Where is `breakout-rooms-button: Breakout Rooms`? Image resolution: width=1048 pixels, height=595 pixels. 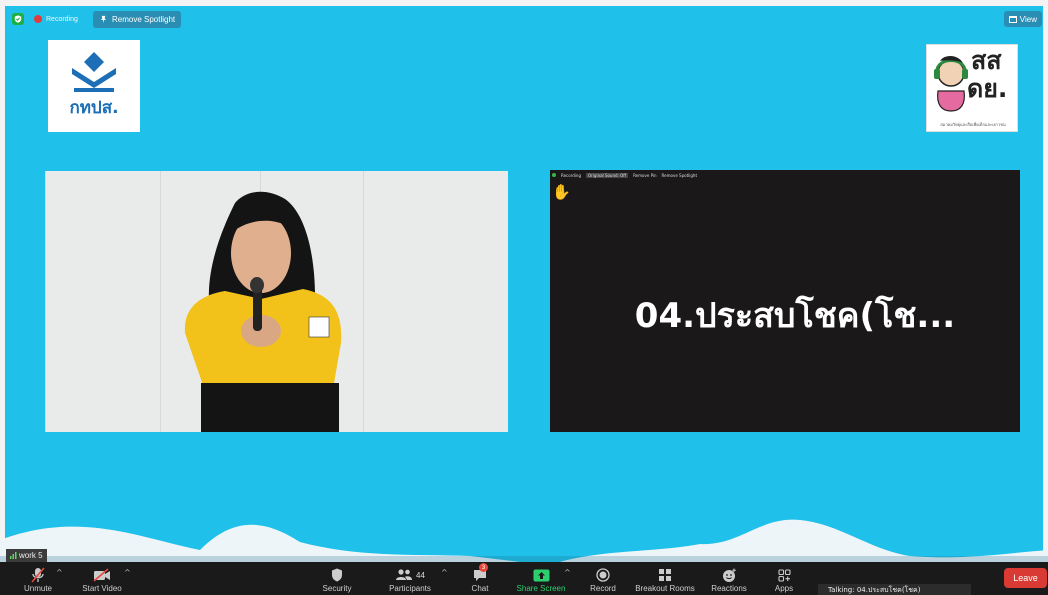
breakout-rooms-button: Breakout Rooms is located at coordinates (665, 578).